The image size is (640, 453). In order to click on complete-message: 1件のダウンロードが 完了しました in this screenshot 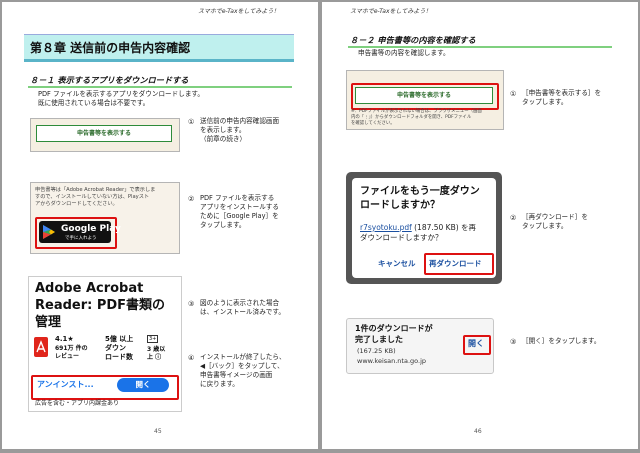, I will do `click(394, 334)`.